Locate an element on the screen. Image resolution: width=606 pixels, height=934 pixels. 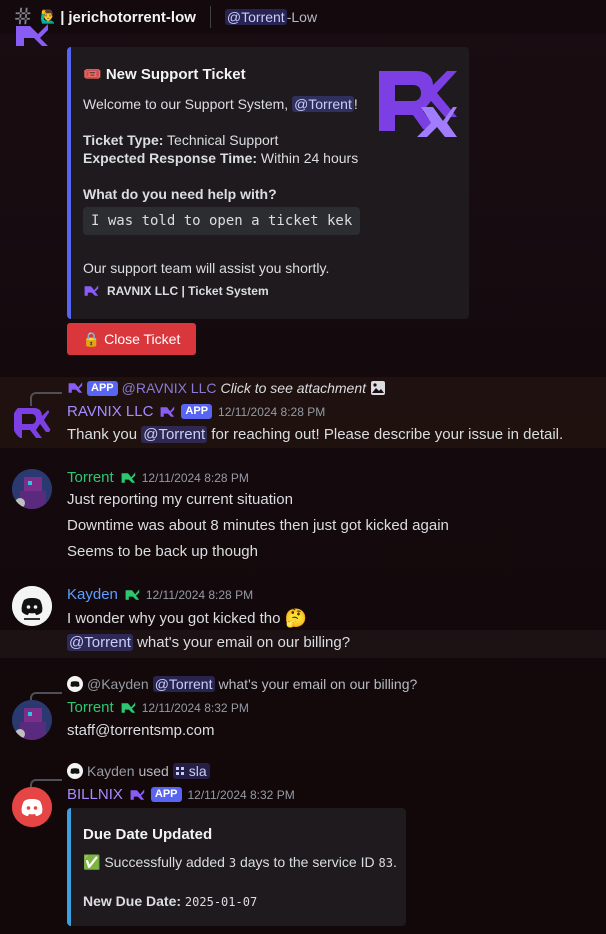
channel-header: 🙋‍♂ | jerichotorrent-low @Torrent -Low is located at coordinates (303, 17).